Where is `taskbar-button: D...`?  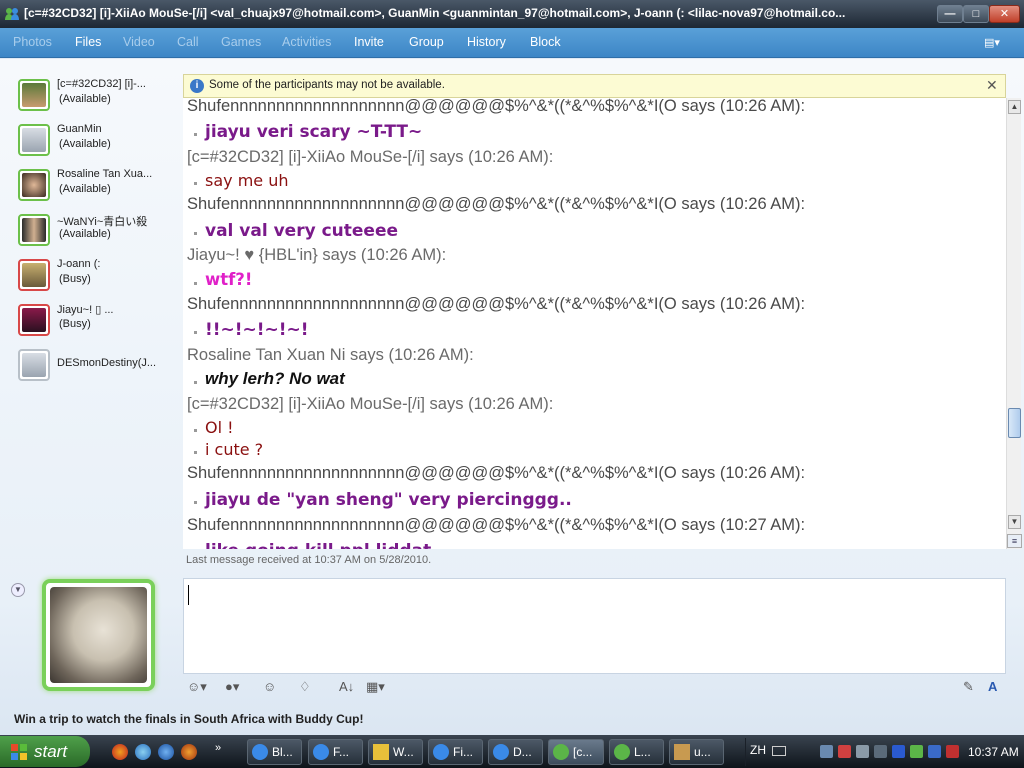 taskbar-button: D... is located at coordinates (515, 752).